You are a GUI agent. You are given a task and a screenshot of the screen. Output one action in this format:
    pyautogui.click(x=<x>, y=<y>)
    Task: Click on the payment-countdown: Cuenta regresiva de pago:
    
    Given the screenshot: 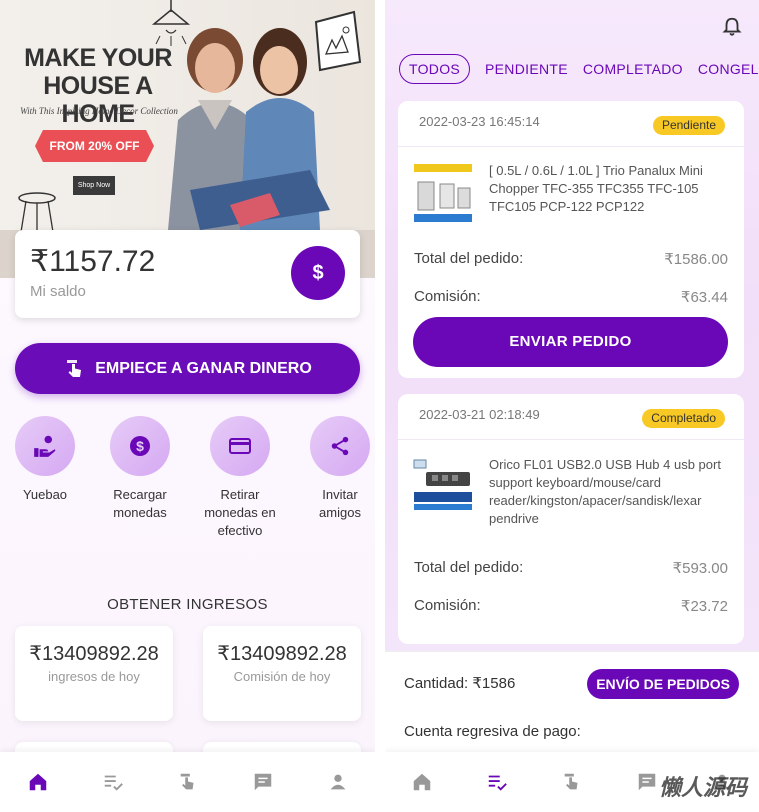 What is the action you would take?
    pyautogui.click(x=492, y=731)
    